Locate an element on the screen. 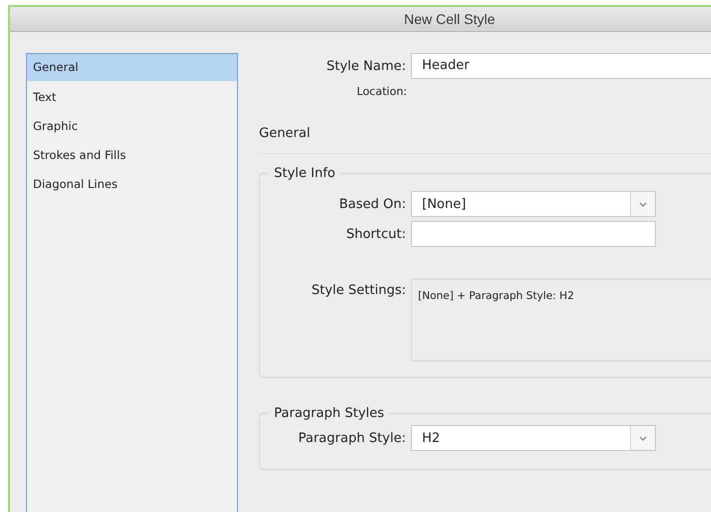 The height and width of the screenshot is (512, 711). section-title: General is located at coordinates (285, 133).